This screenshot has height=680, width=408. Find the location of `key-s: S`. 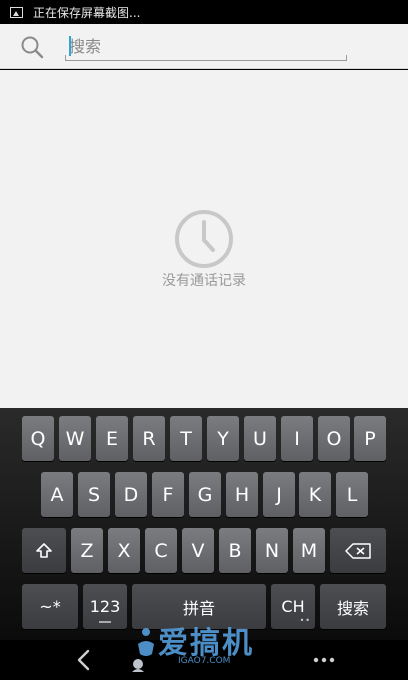

key-s: S is located at coordinates (94, 494).